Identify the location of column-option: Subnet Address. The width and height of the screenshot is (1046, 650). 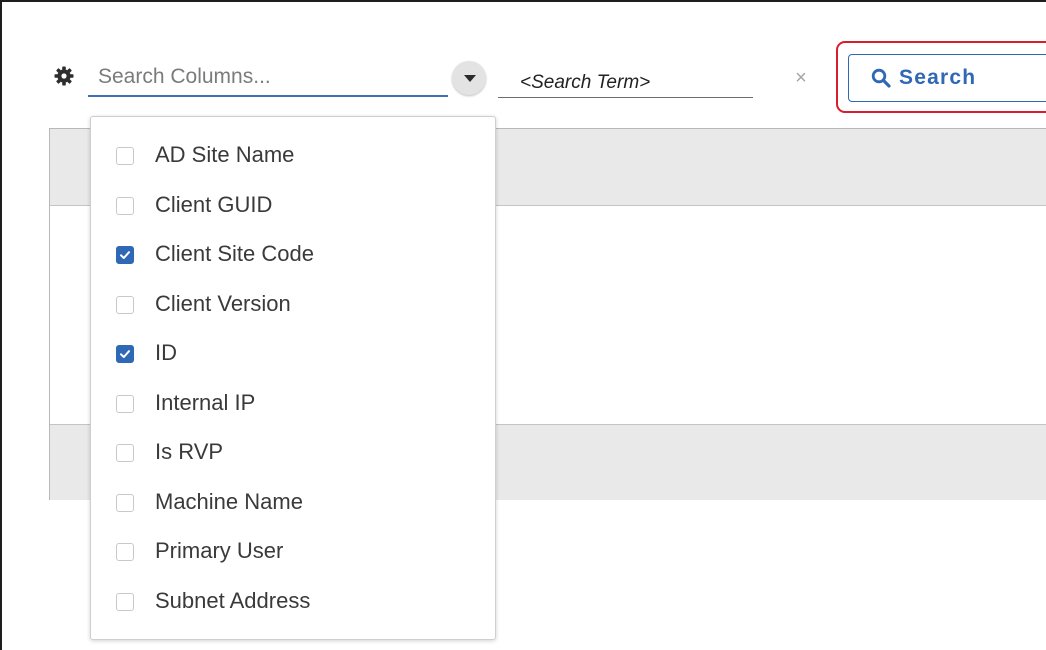
(295, 601).